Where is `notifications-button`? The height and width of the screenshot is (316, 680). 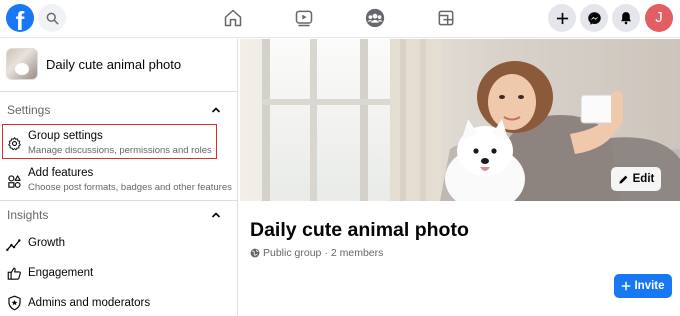 notifications-button is located at coordinates (626, 18).